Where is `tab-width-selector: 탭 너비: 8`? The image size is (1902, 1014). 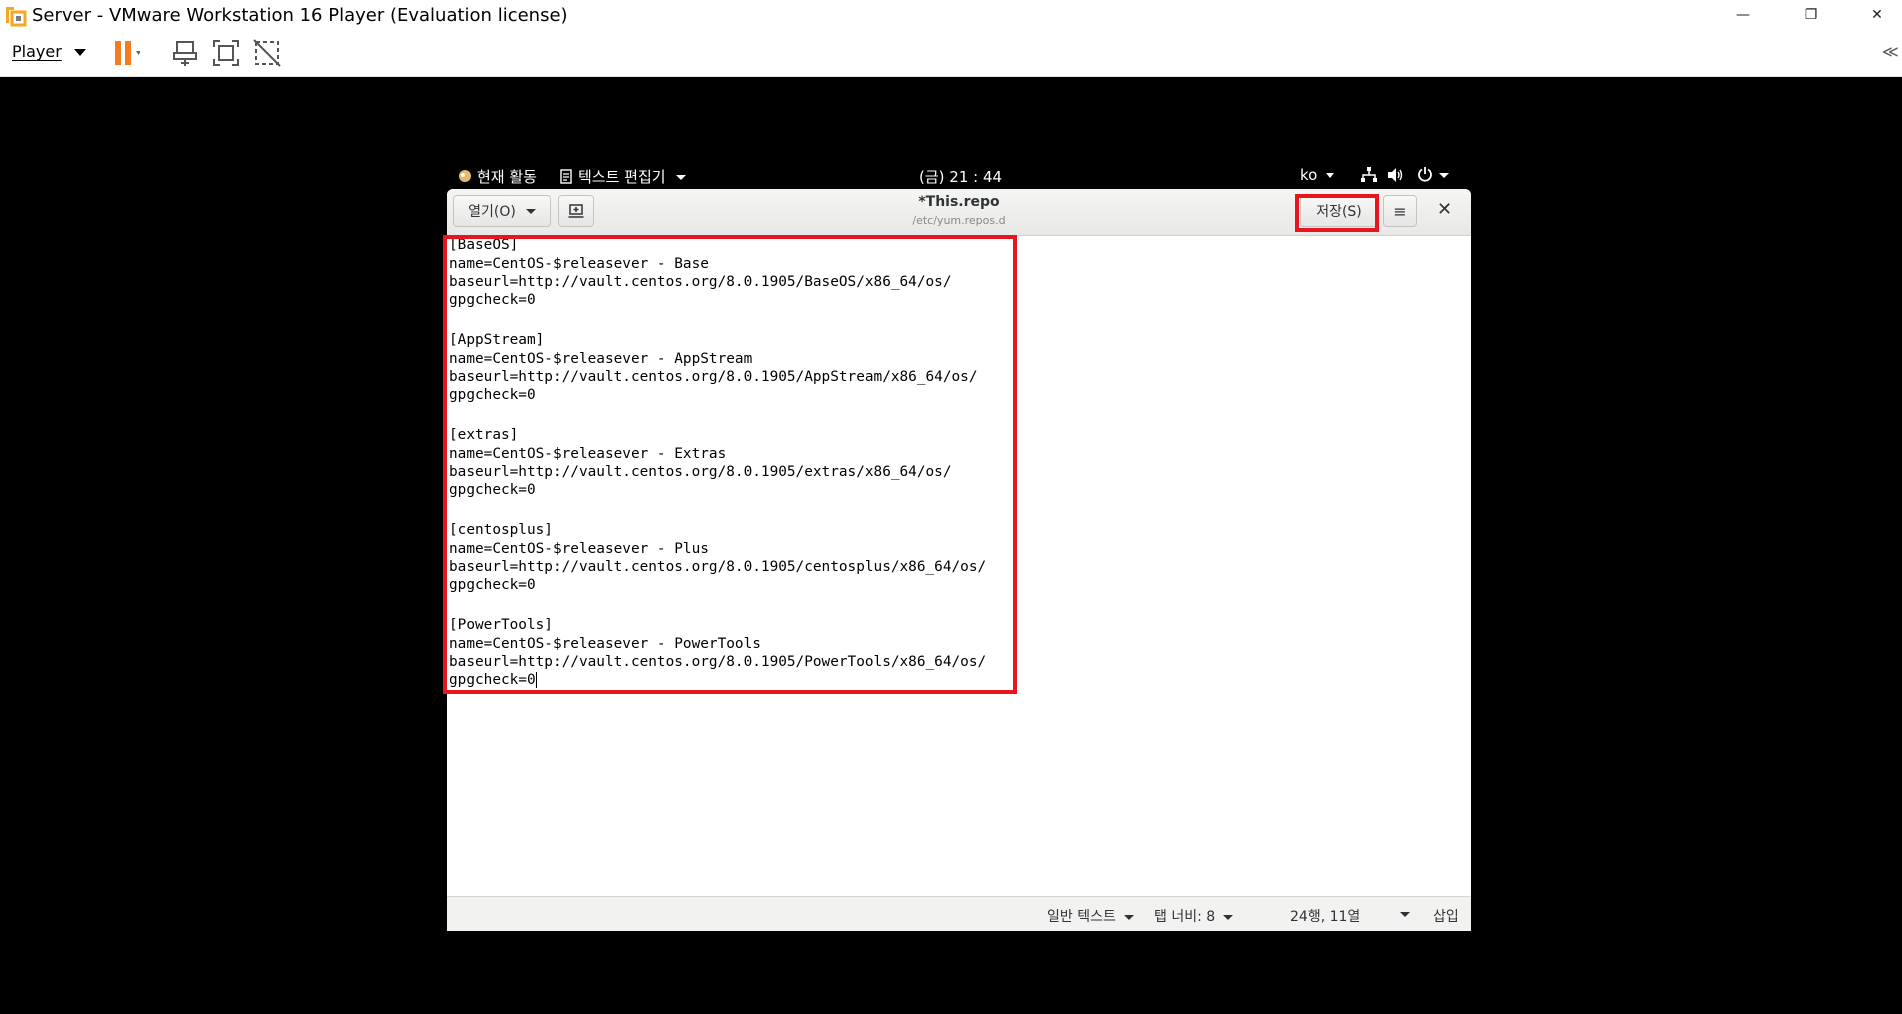
tab-width-selector: 탭 너비: 8 is located at coordinates (1194, 916).